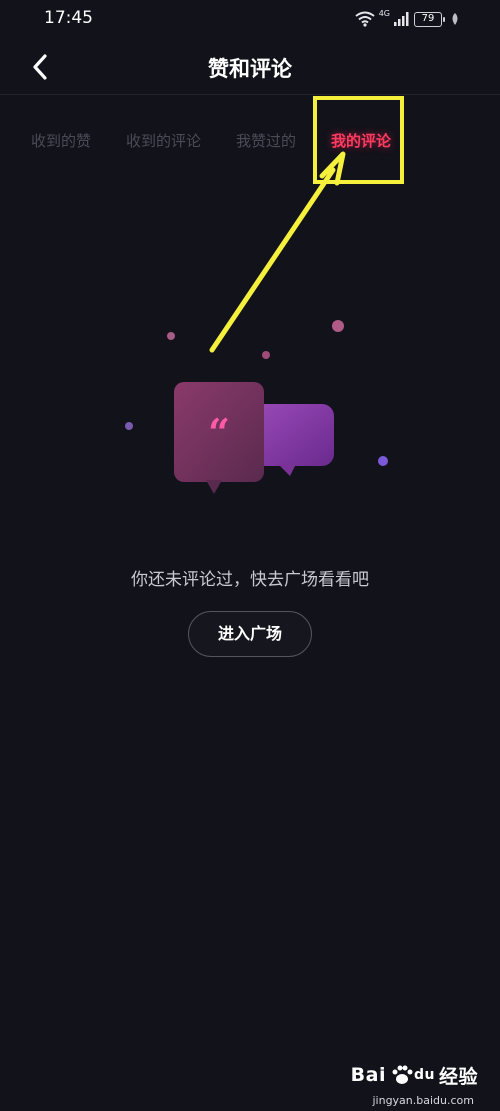  I want to click on watermark-brand-suffix: du, so click(424, 1075).